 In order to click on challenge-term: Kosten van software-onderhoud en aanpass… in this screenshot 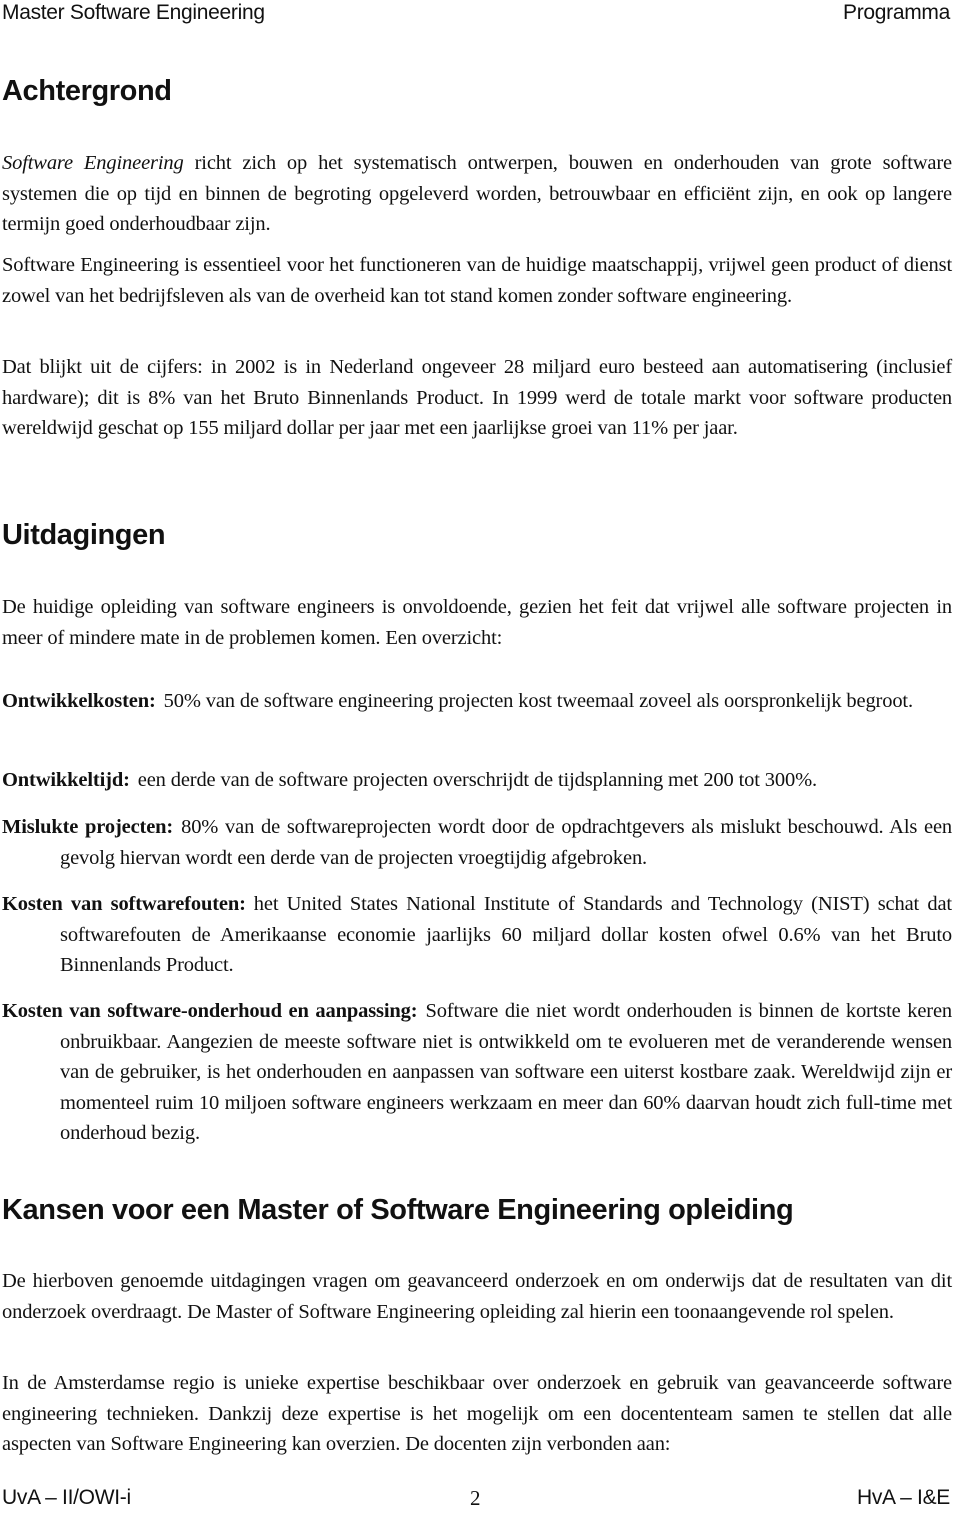, I will do `click(210, 1011)`.